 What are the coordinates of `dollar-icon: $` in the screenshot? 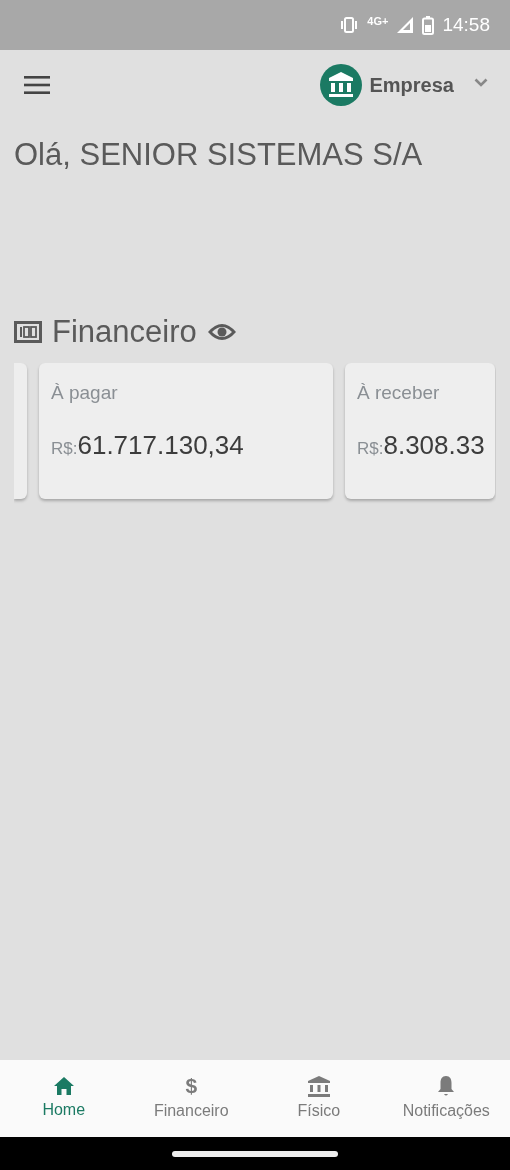 It's located at (191, 1085).